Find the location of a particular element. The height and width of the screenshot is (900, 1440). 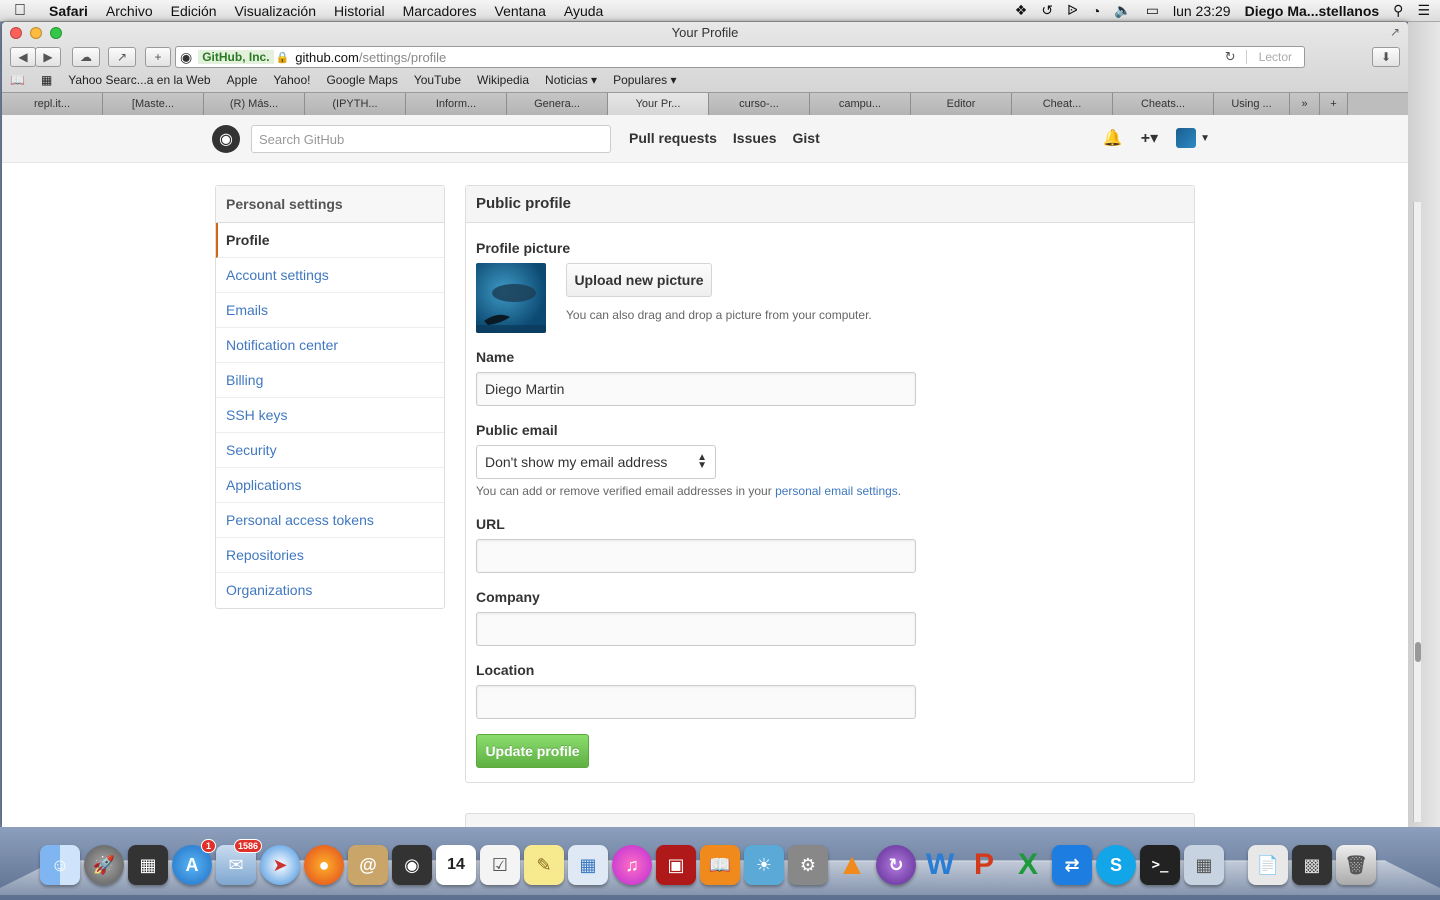

word-icon: W is located at coordinates (940, 865).